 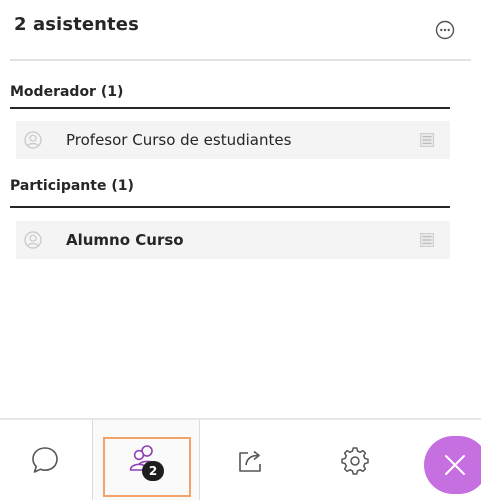 What do you see at coordinates (146, 460) in the screenshot?
I see `tab-attendees: 2` at bounding box center [146, 460].